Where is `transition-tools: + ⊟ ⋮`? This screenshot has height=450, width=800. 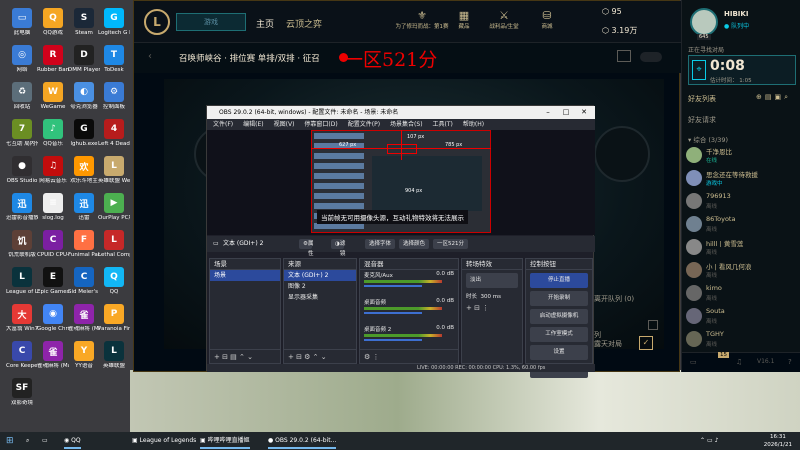 transition-tools: + ⊟ ⋮ is located at coordinates (492, 308).